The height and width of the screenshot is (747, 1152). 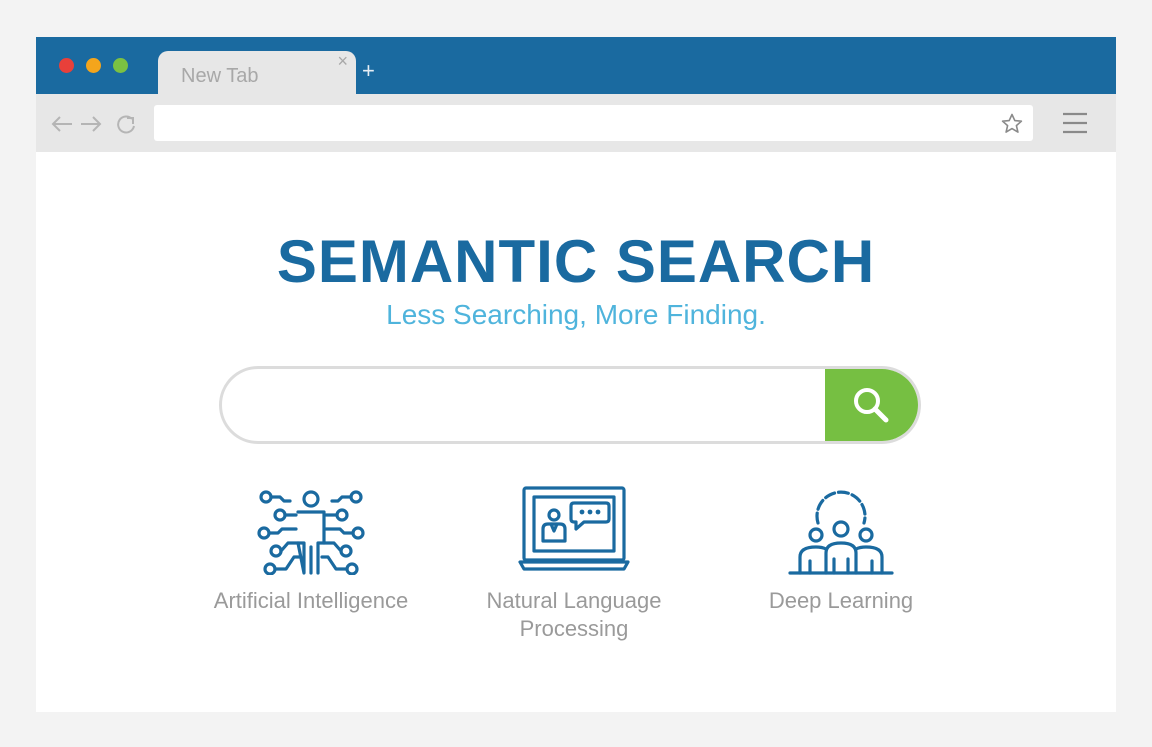 What do you see at coordinates (574, 628) in the screenshot?
I see `feature-label-line: Processing` at bounding box center [574, 628].